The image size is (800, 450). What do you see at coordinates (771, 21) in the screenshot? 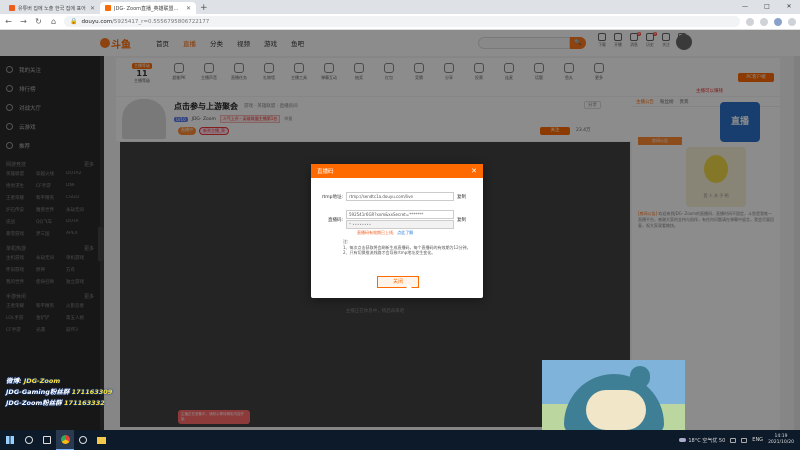
I see `browser-toolbar-icons` at bounding box center [771, 21].